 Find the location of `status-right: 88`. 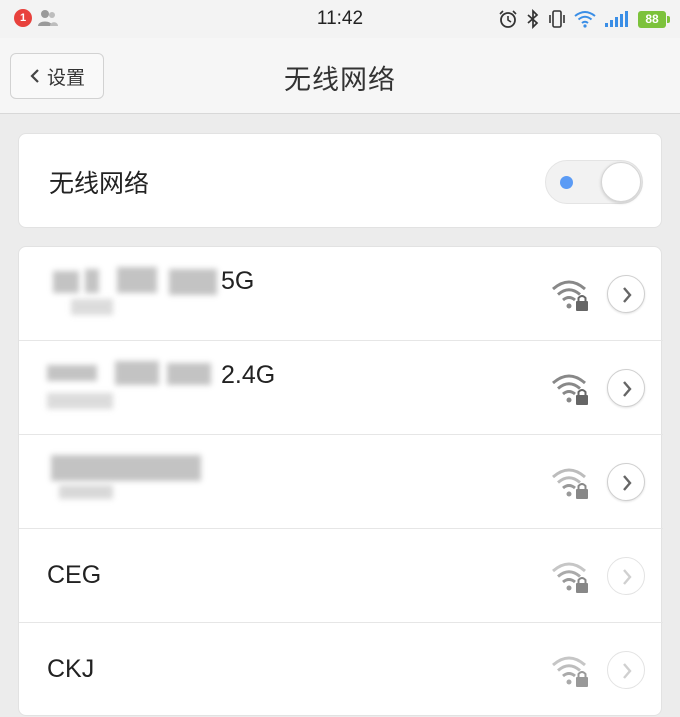

status-right: 88 is located at coordinates (584, 19).